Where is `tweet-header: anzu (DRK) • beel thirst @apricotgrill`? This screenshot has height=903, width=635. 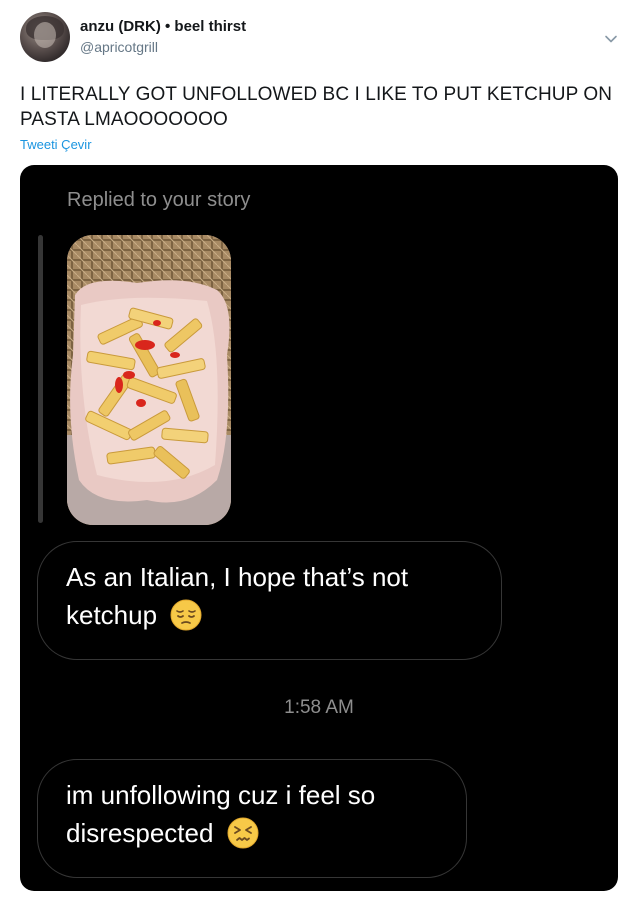 tweet-header: anzu (DRK) • beel thirst @apricotgrill is located at coordinates (320, 40).